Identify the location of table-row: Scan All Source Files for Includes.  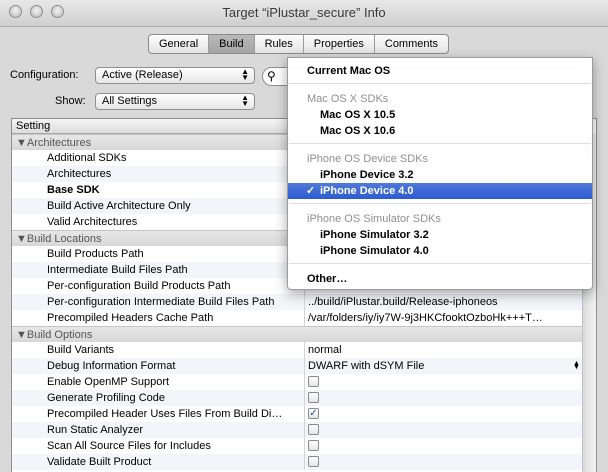
(298, 446).